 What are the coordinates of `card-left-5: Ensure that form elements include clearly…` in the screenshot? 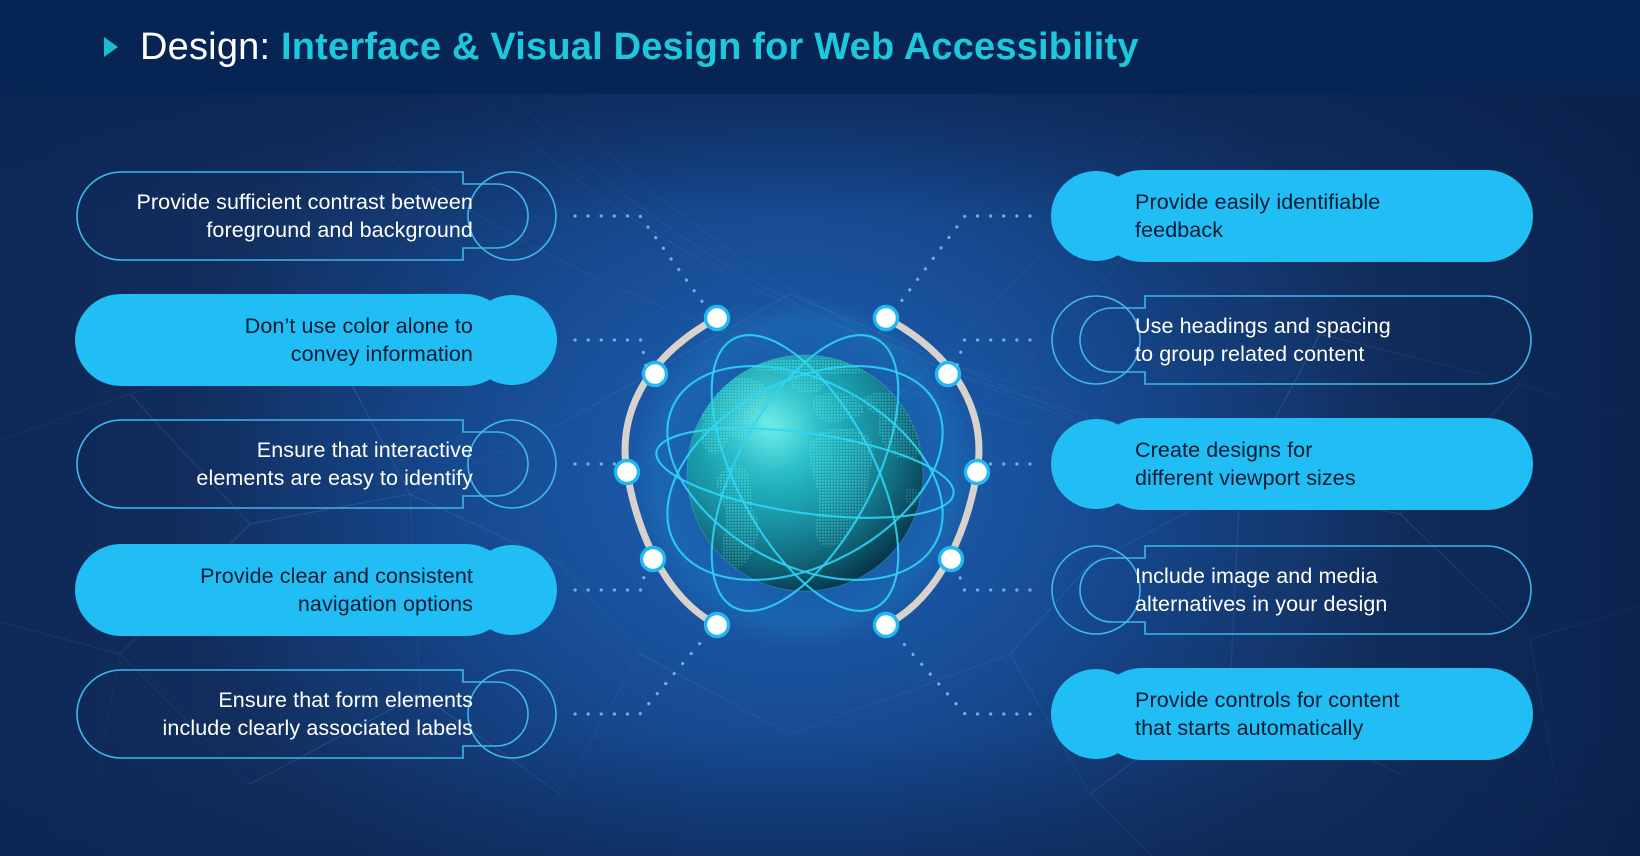 It's located at (321, 714).